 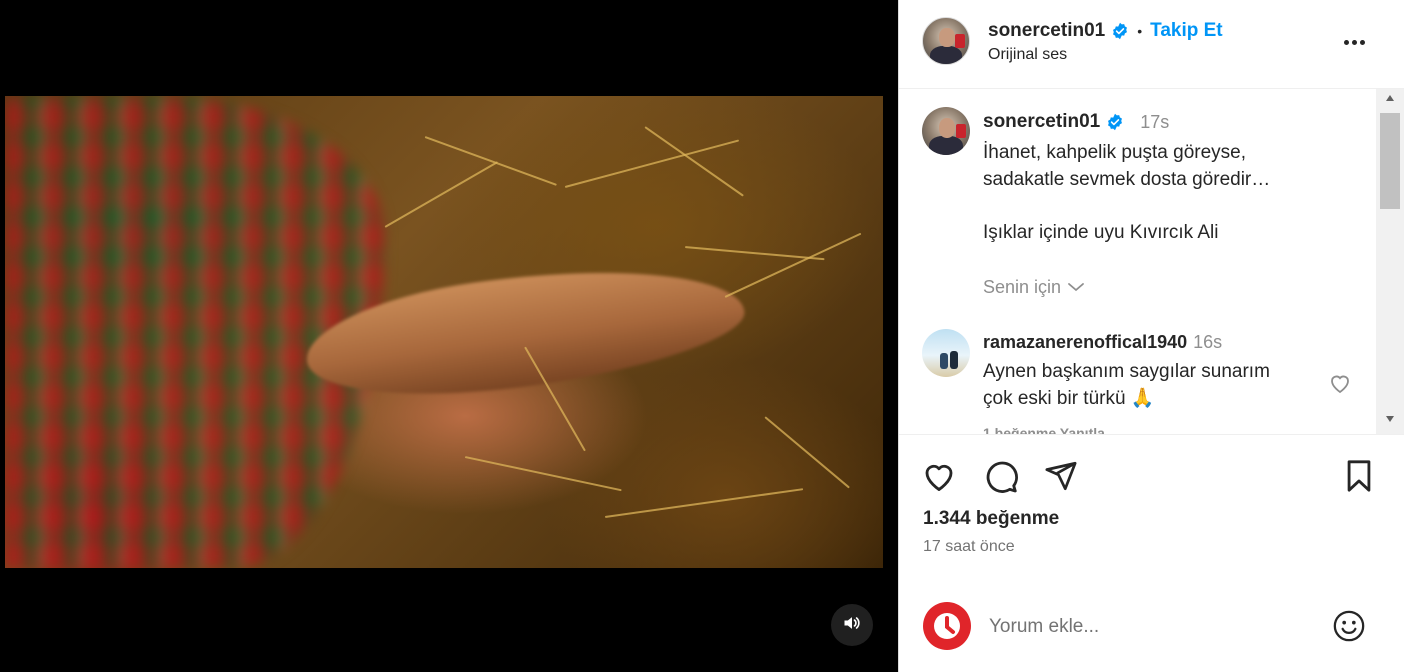 I want to click on for-you-label: Senin için, so click(x=1022, y=287).